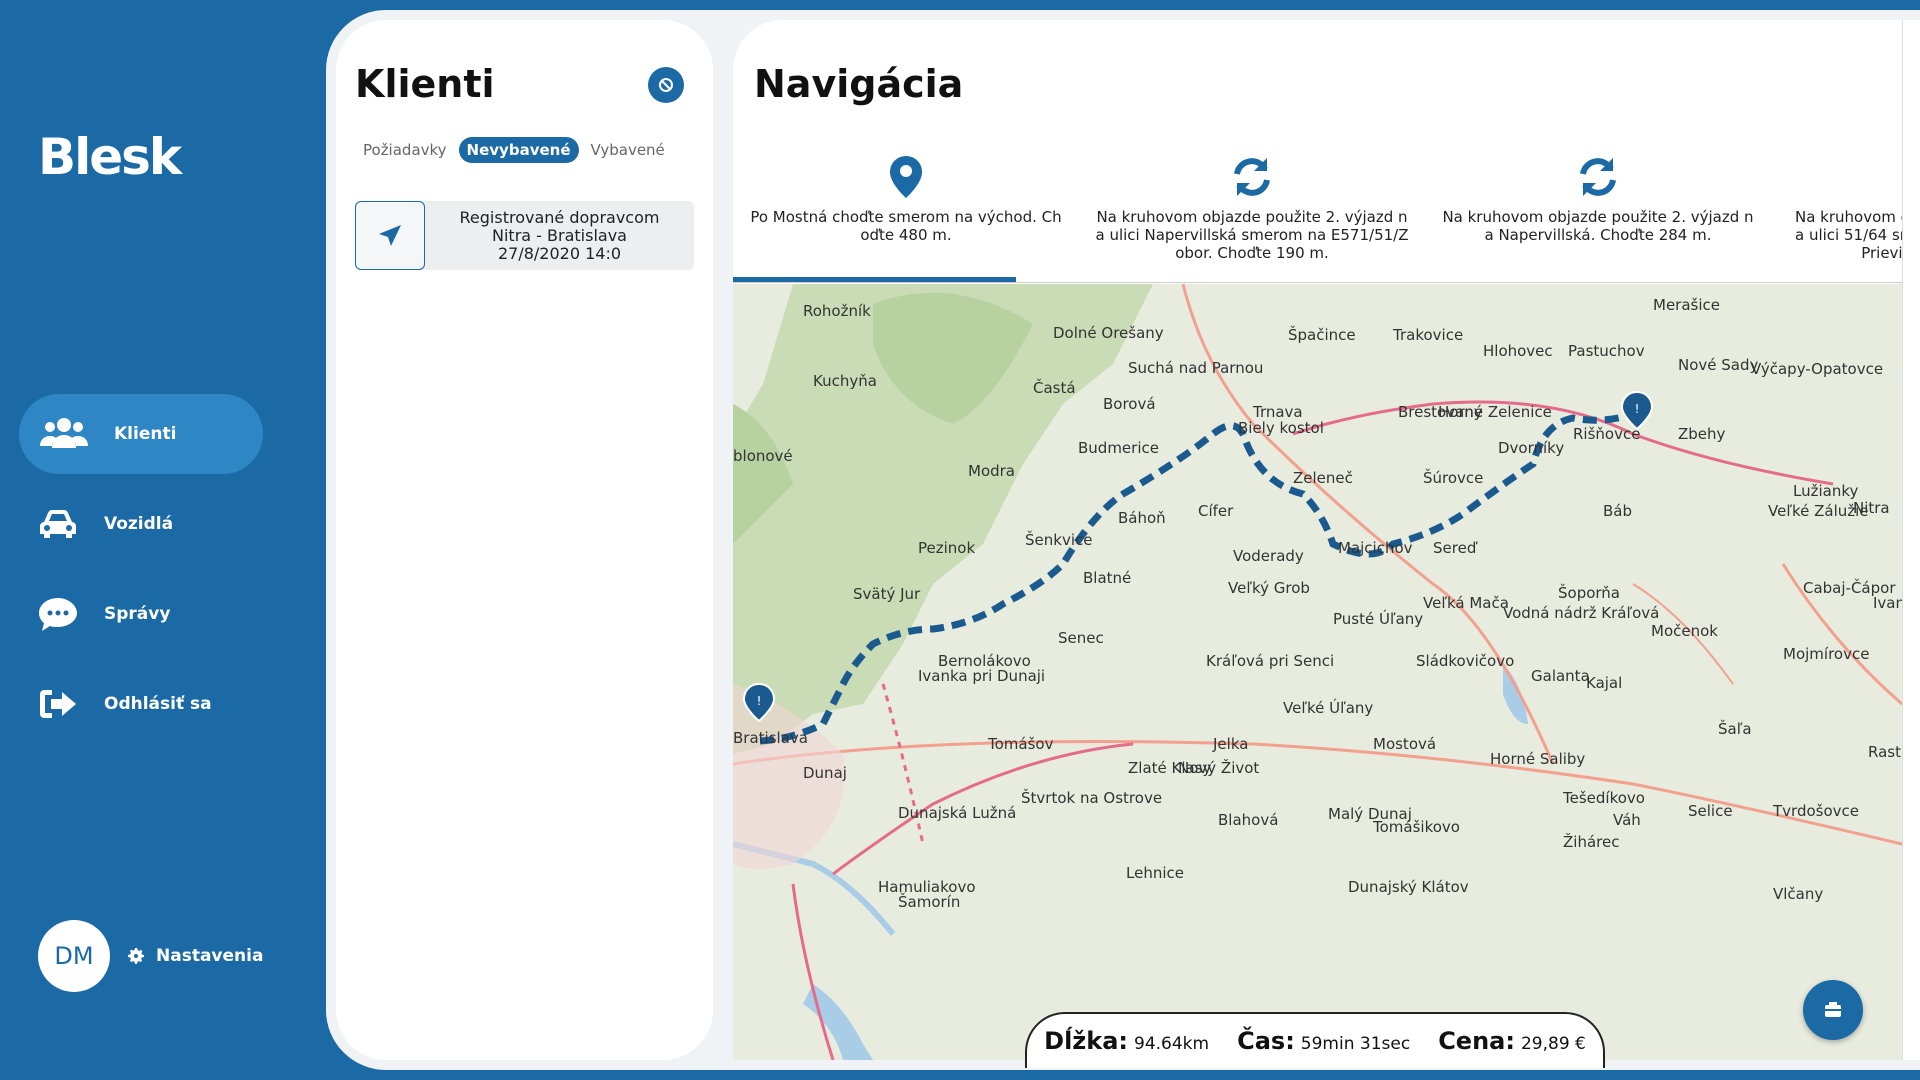  I want to click on gear-icon, so click(136, 956).